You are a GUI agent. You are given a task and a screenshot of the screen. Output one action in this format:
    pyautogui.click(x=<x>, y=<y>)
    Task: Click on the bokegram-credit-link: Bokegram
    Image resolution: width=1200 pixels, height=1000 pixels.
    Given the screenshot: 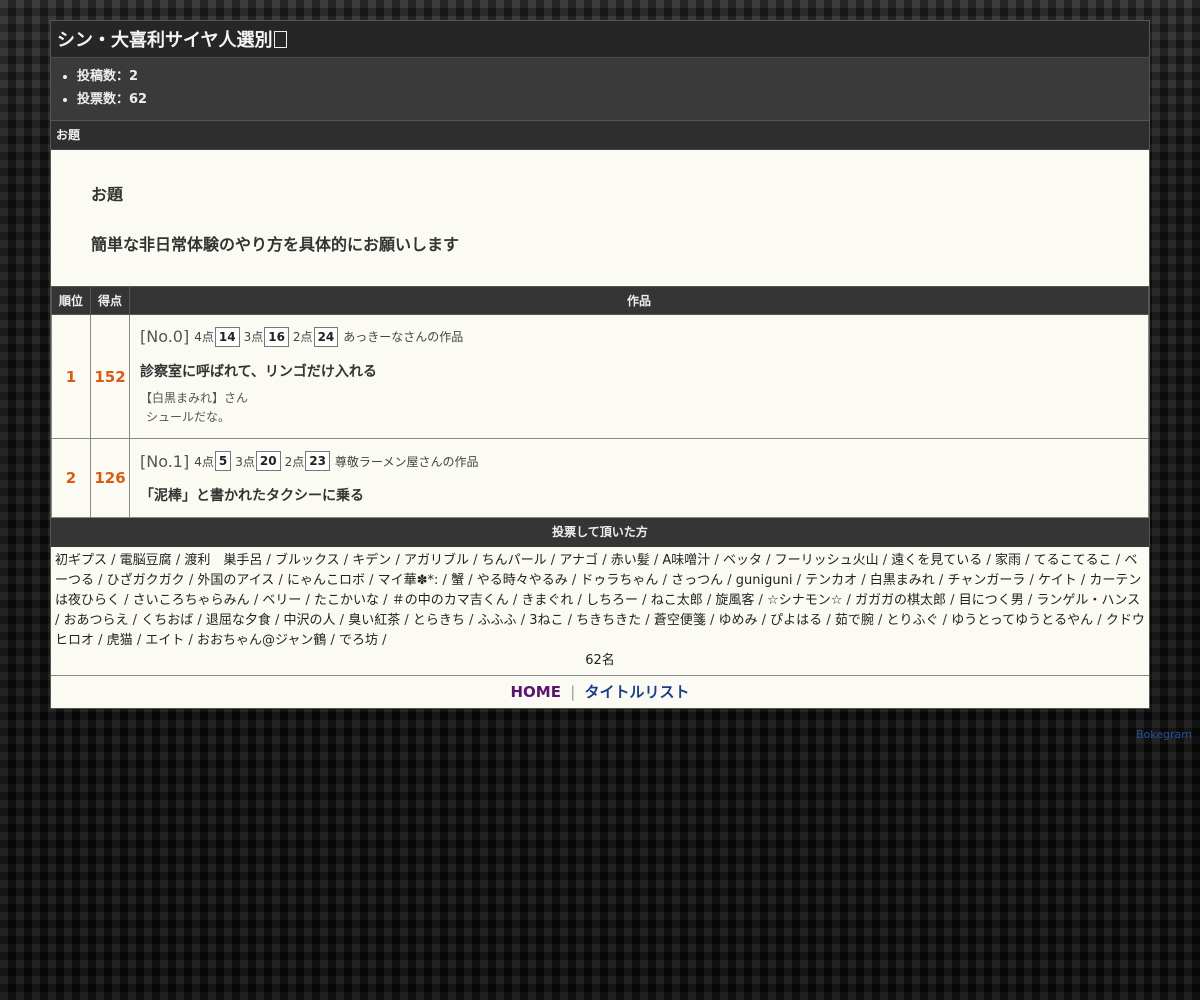 What is the action you would take?
    pyautogui.click(x=1164, y=734)
    